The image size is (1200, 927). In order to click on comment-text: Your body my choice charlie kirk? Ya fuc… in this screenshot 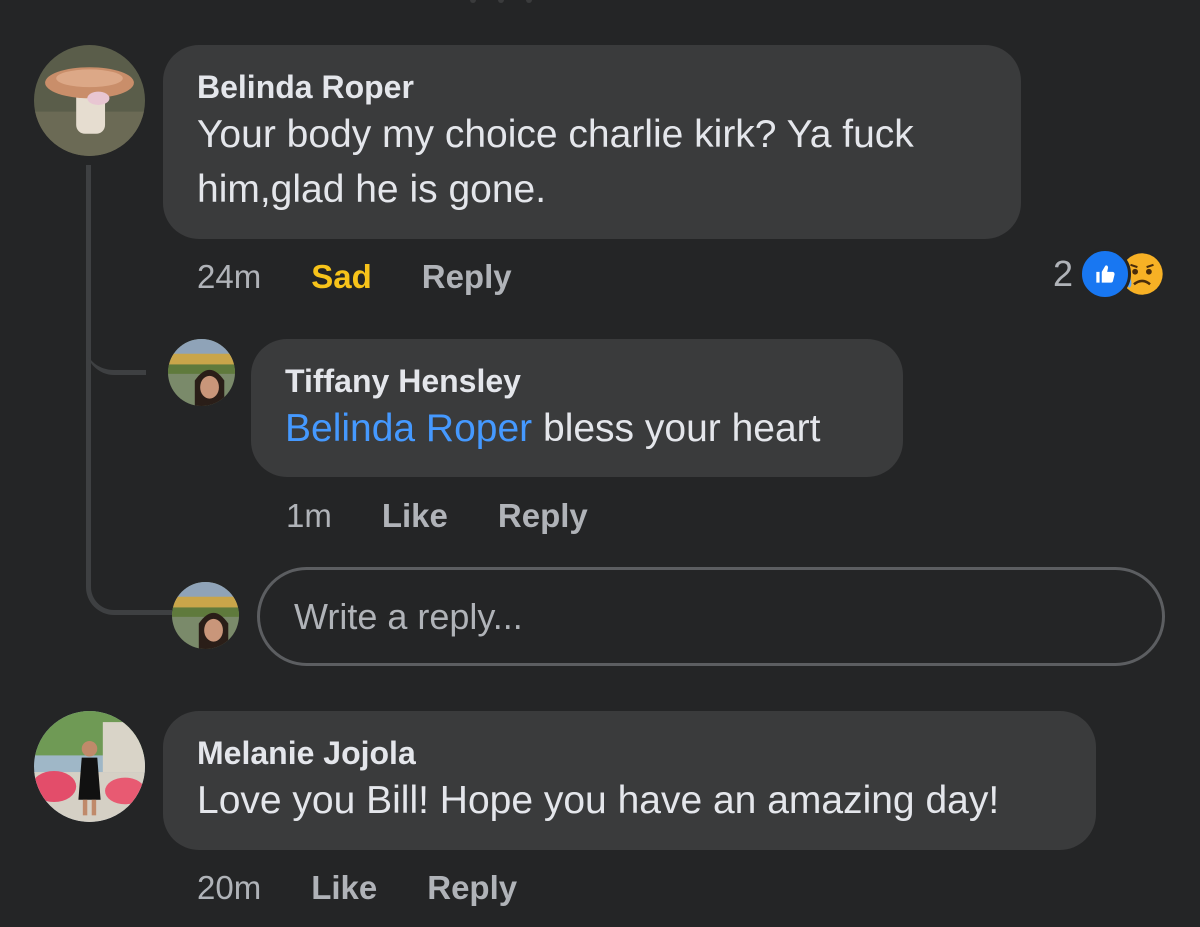, I will do `click(555, 162)`.